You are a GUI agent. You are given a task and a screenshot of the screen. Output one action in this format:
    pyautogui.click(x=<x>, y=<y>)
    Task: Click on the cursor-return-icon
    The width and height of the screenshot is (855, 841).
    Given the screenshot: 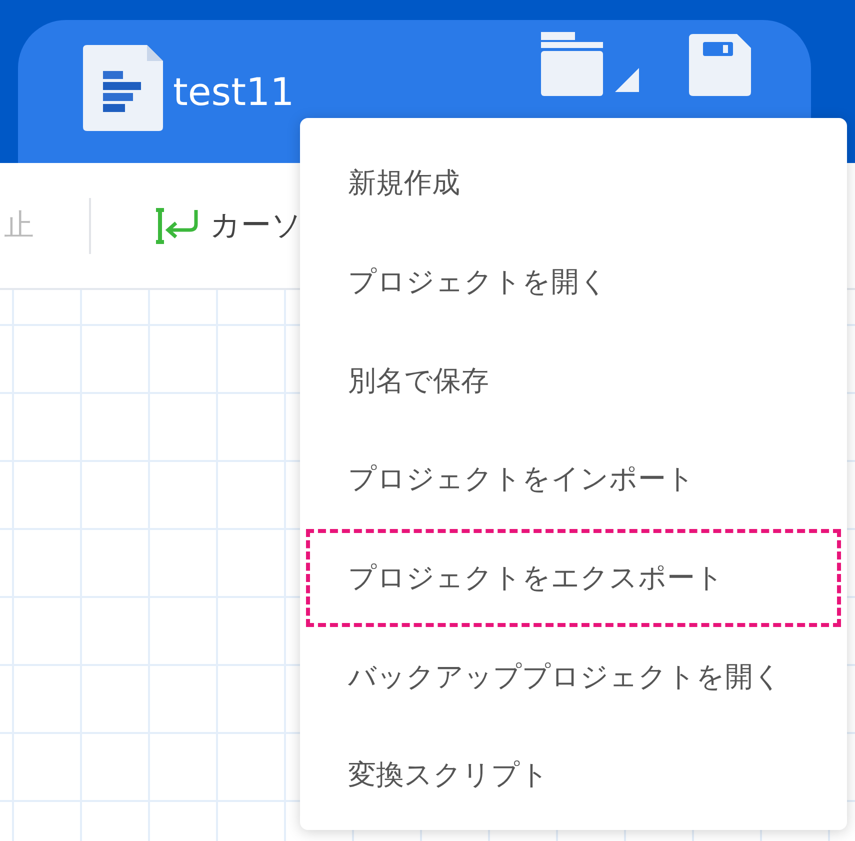 What is the action you would take?
    pyautogui.click(x=178, y=226)
    